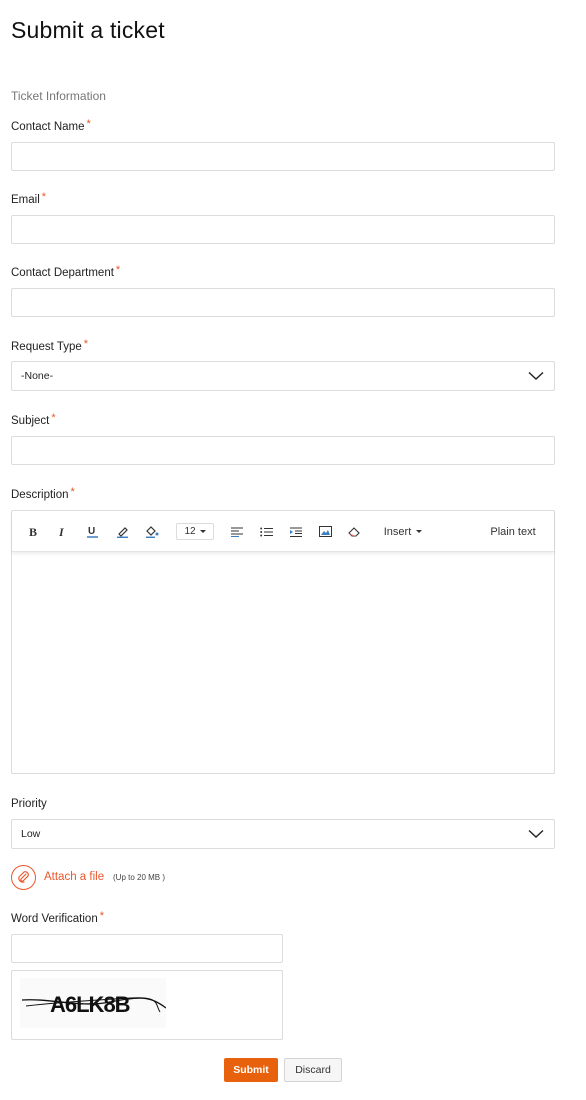  Describe the element at coordinates (74, 877) in the screenshot. I see `attach-file-link: Attach a file` at that location.